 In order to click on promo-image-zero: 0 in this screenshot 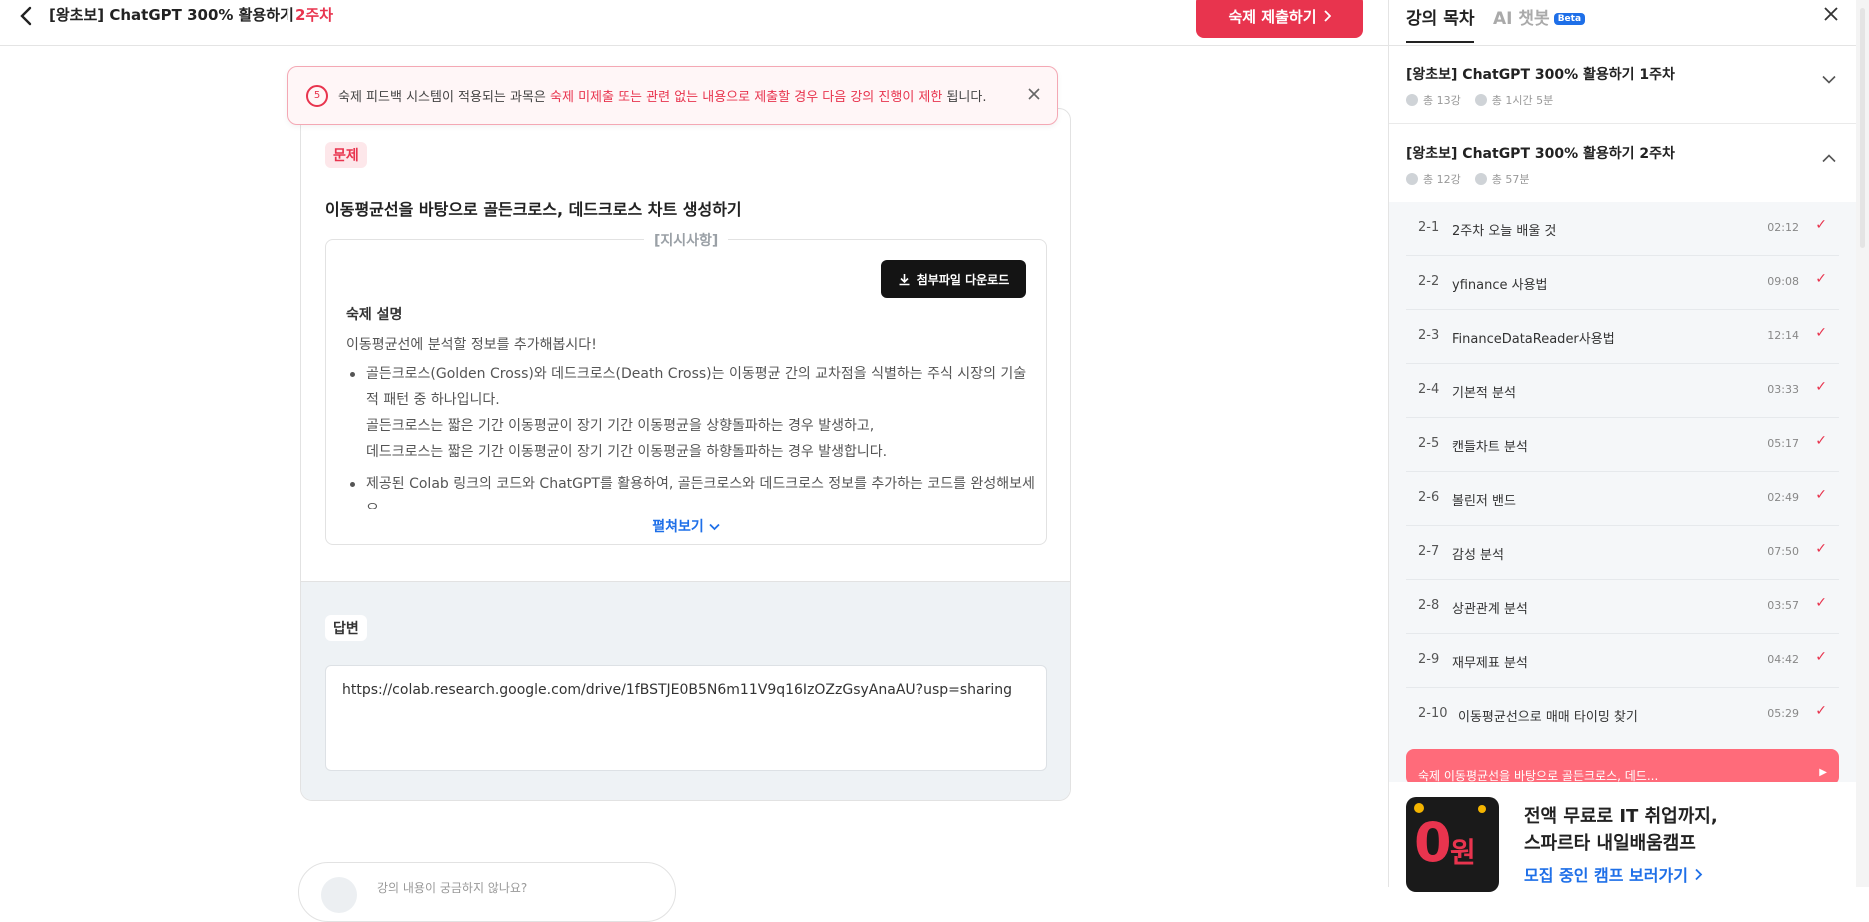, I will do `click(1433, 842)`.